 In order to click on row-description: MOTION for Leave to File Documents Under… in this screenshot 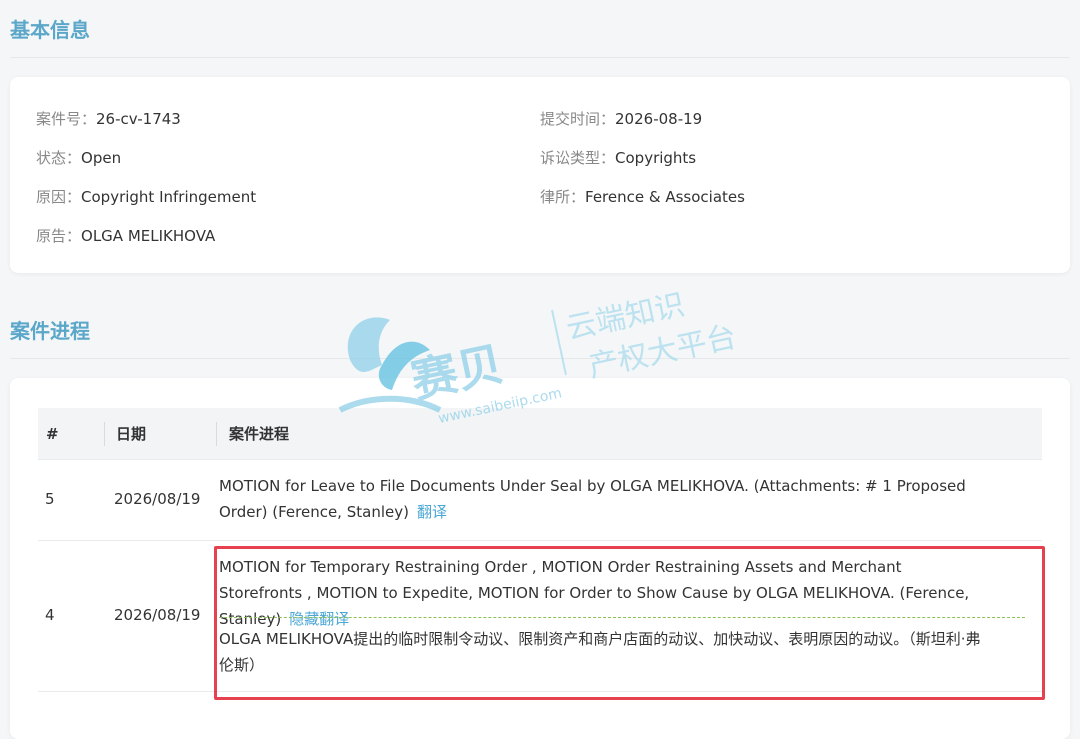, I will do `click(604, 499)`.